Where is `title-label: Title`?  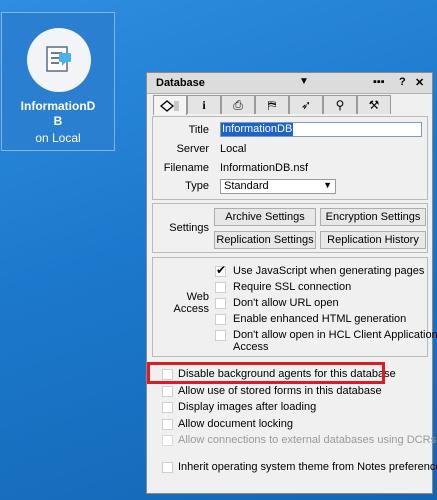
title-label: Title is located at coordinates (198, 130).